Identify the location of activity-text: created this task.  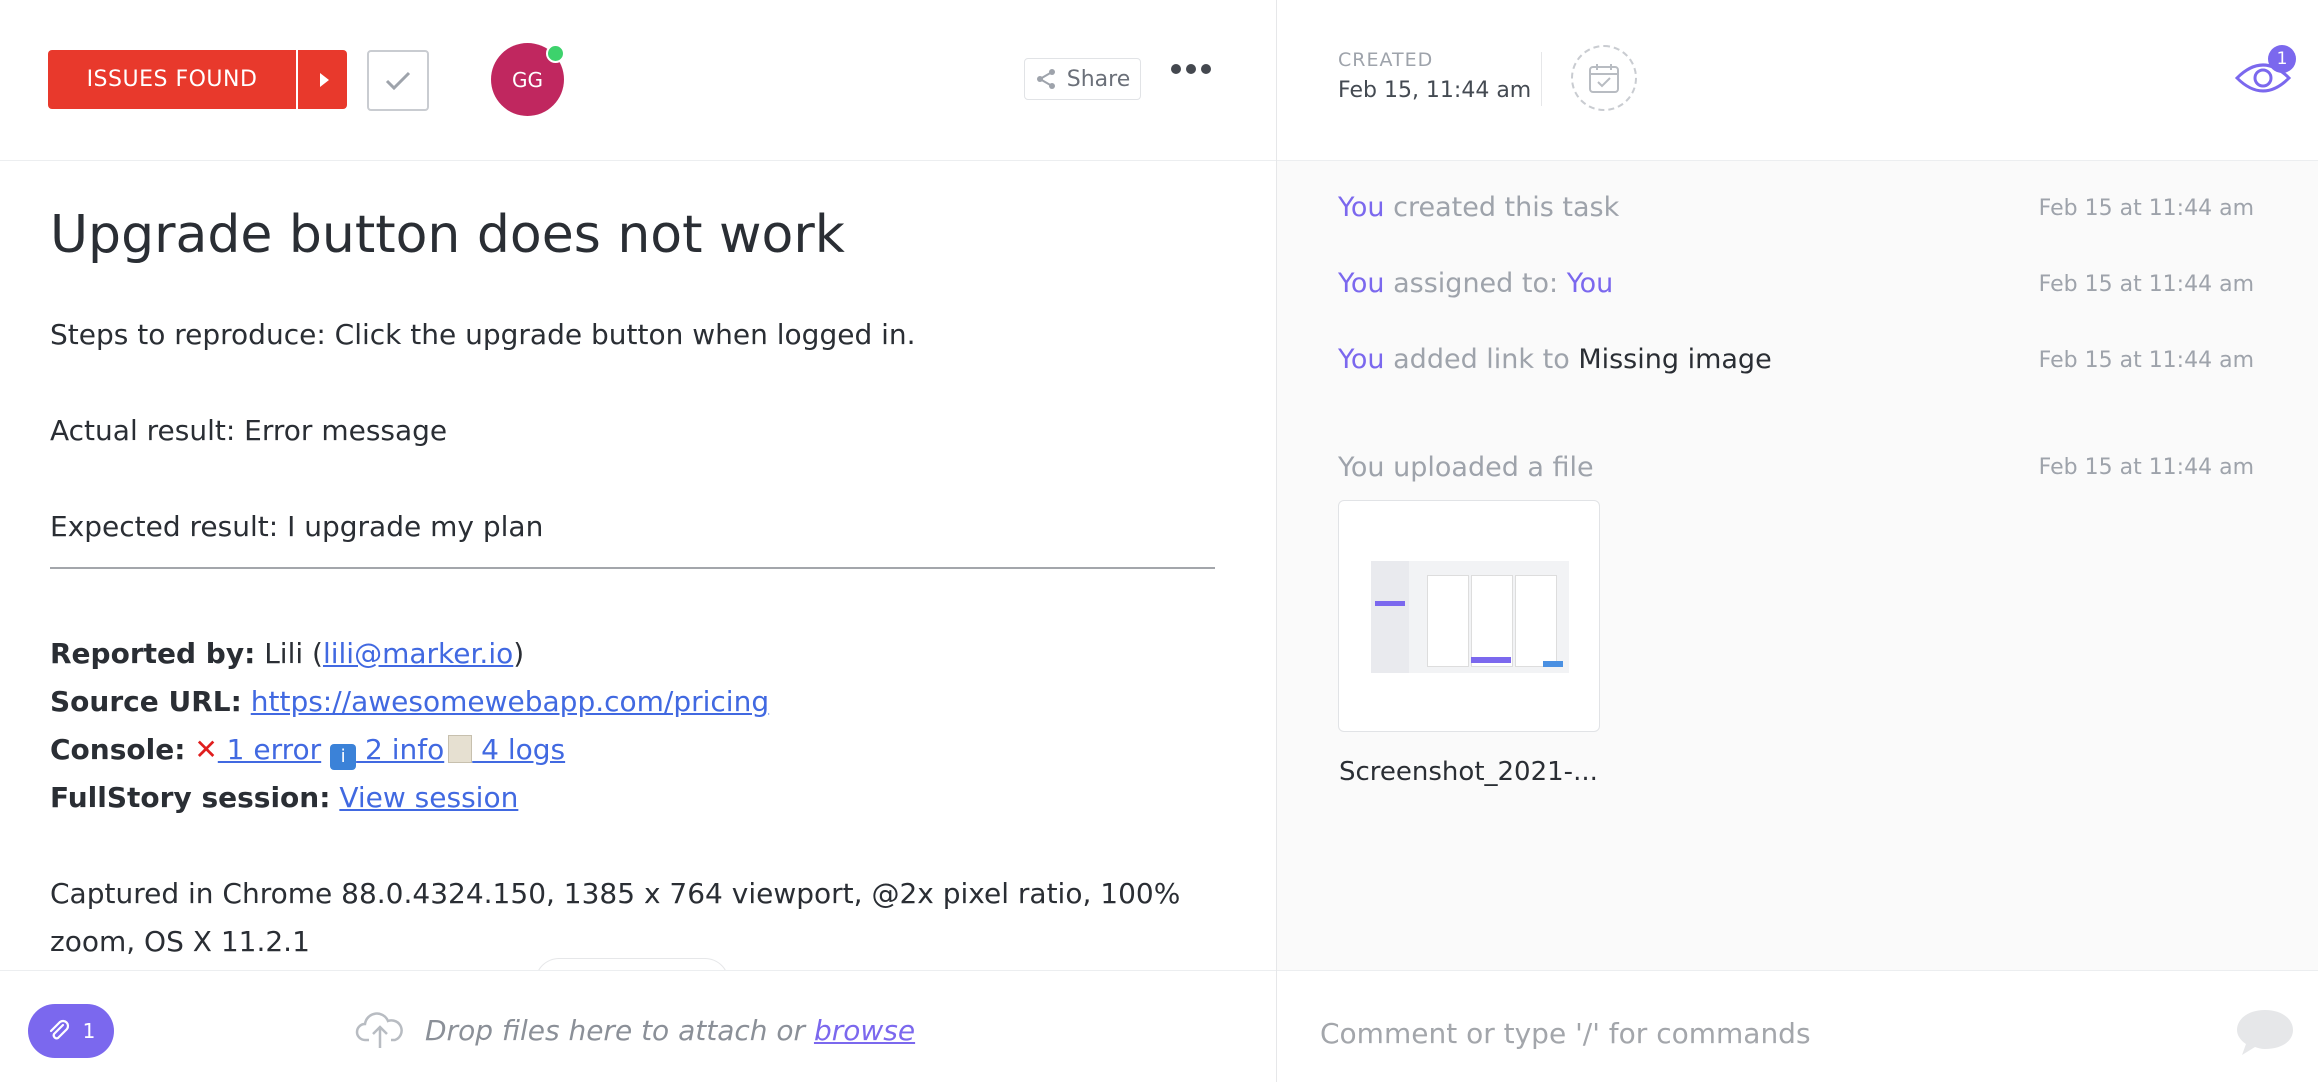
(1502, 207).